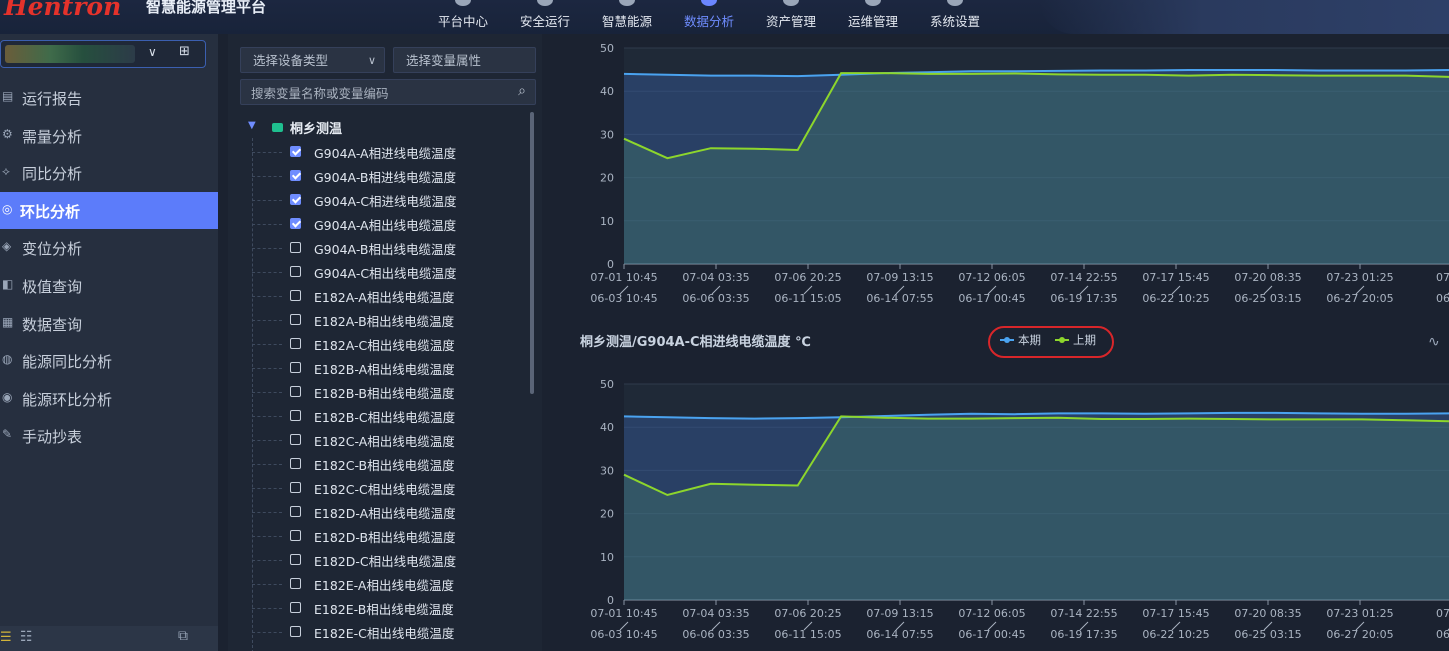  I want to click on chart-legend: 本期 上期, so click(1048, 341).